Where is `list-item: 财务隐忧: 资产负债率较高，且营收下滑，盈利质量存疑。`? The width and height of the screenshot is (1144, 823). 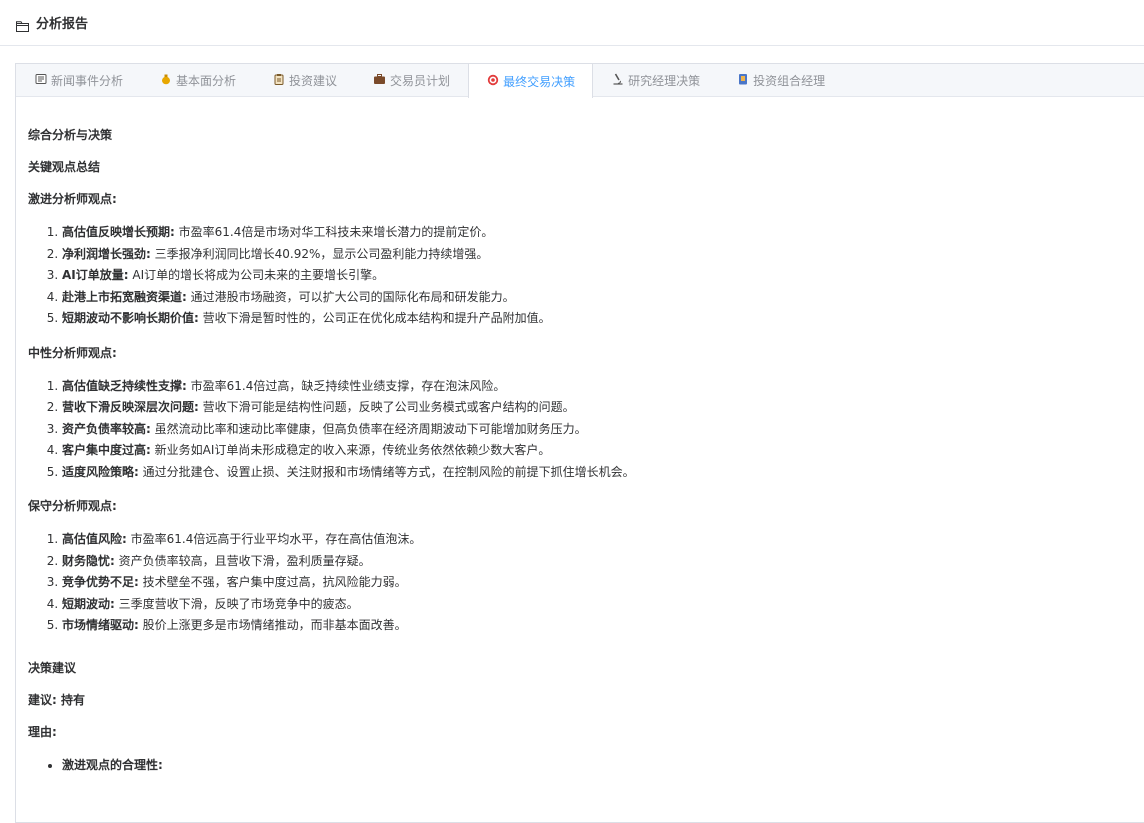
list-item: 财务隐忧: 资产负债率较高，且营收下滑，盈利质量存疑。 is located at coordinates (602, 562).